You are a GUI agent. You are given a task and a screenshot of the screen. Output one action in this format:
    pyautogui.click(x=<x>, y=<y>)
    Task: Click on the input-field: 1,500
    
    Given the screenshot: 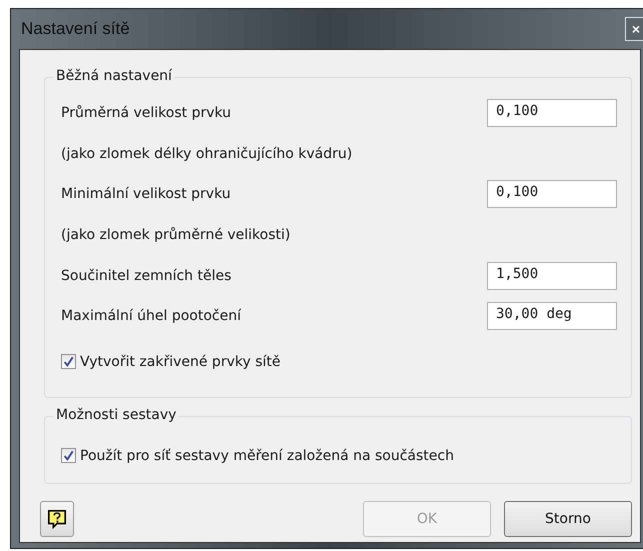 What is the action you would take?
    pyautogui.click(x=552, y=276)
    